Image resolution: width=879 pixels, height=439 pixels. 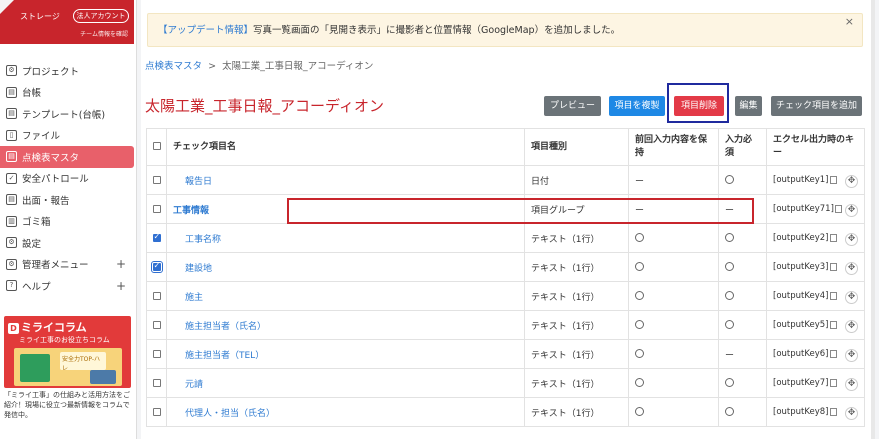 I want to click on item-name-link: 代理人・担当（氏名）, so click(x=224, y=412).